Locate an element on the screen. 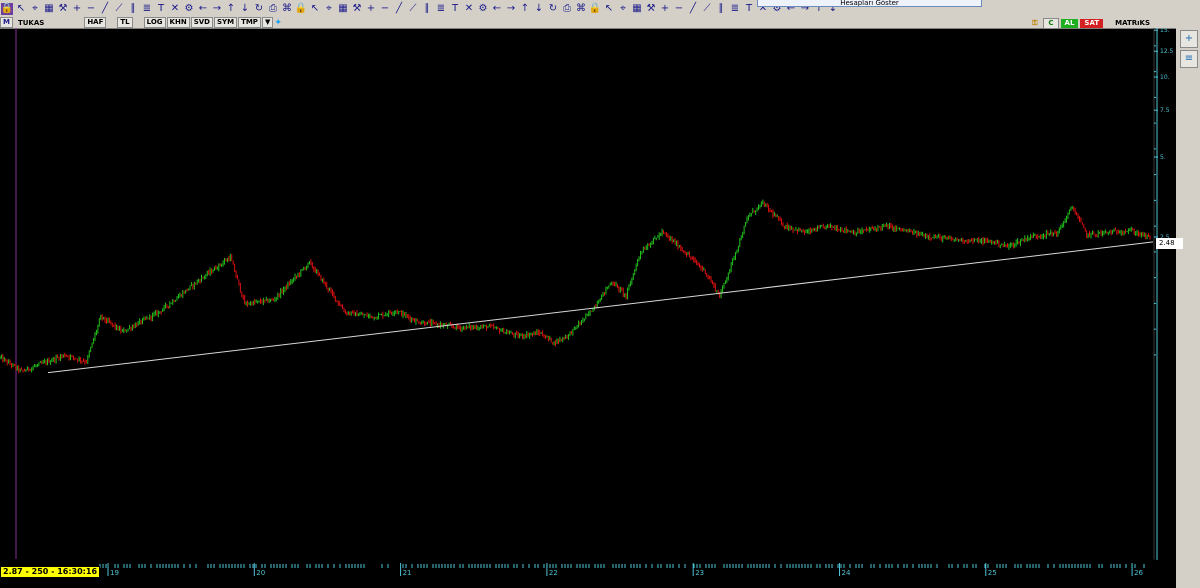  haf-button: HAF is located at coordinates (95, 22).